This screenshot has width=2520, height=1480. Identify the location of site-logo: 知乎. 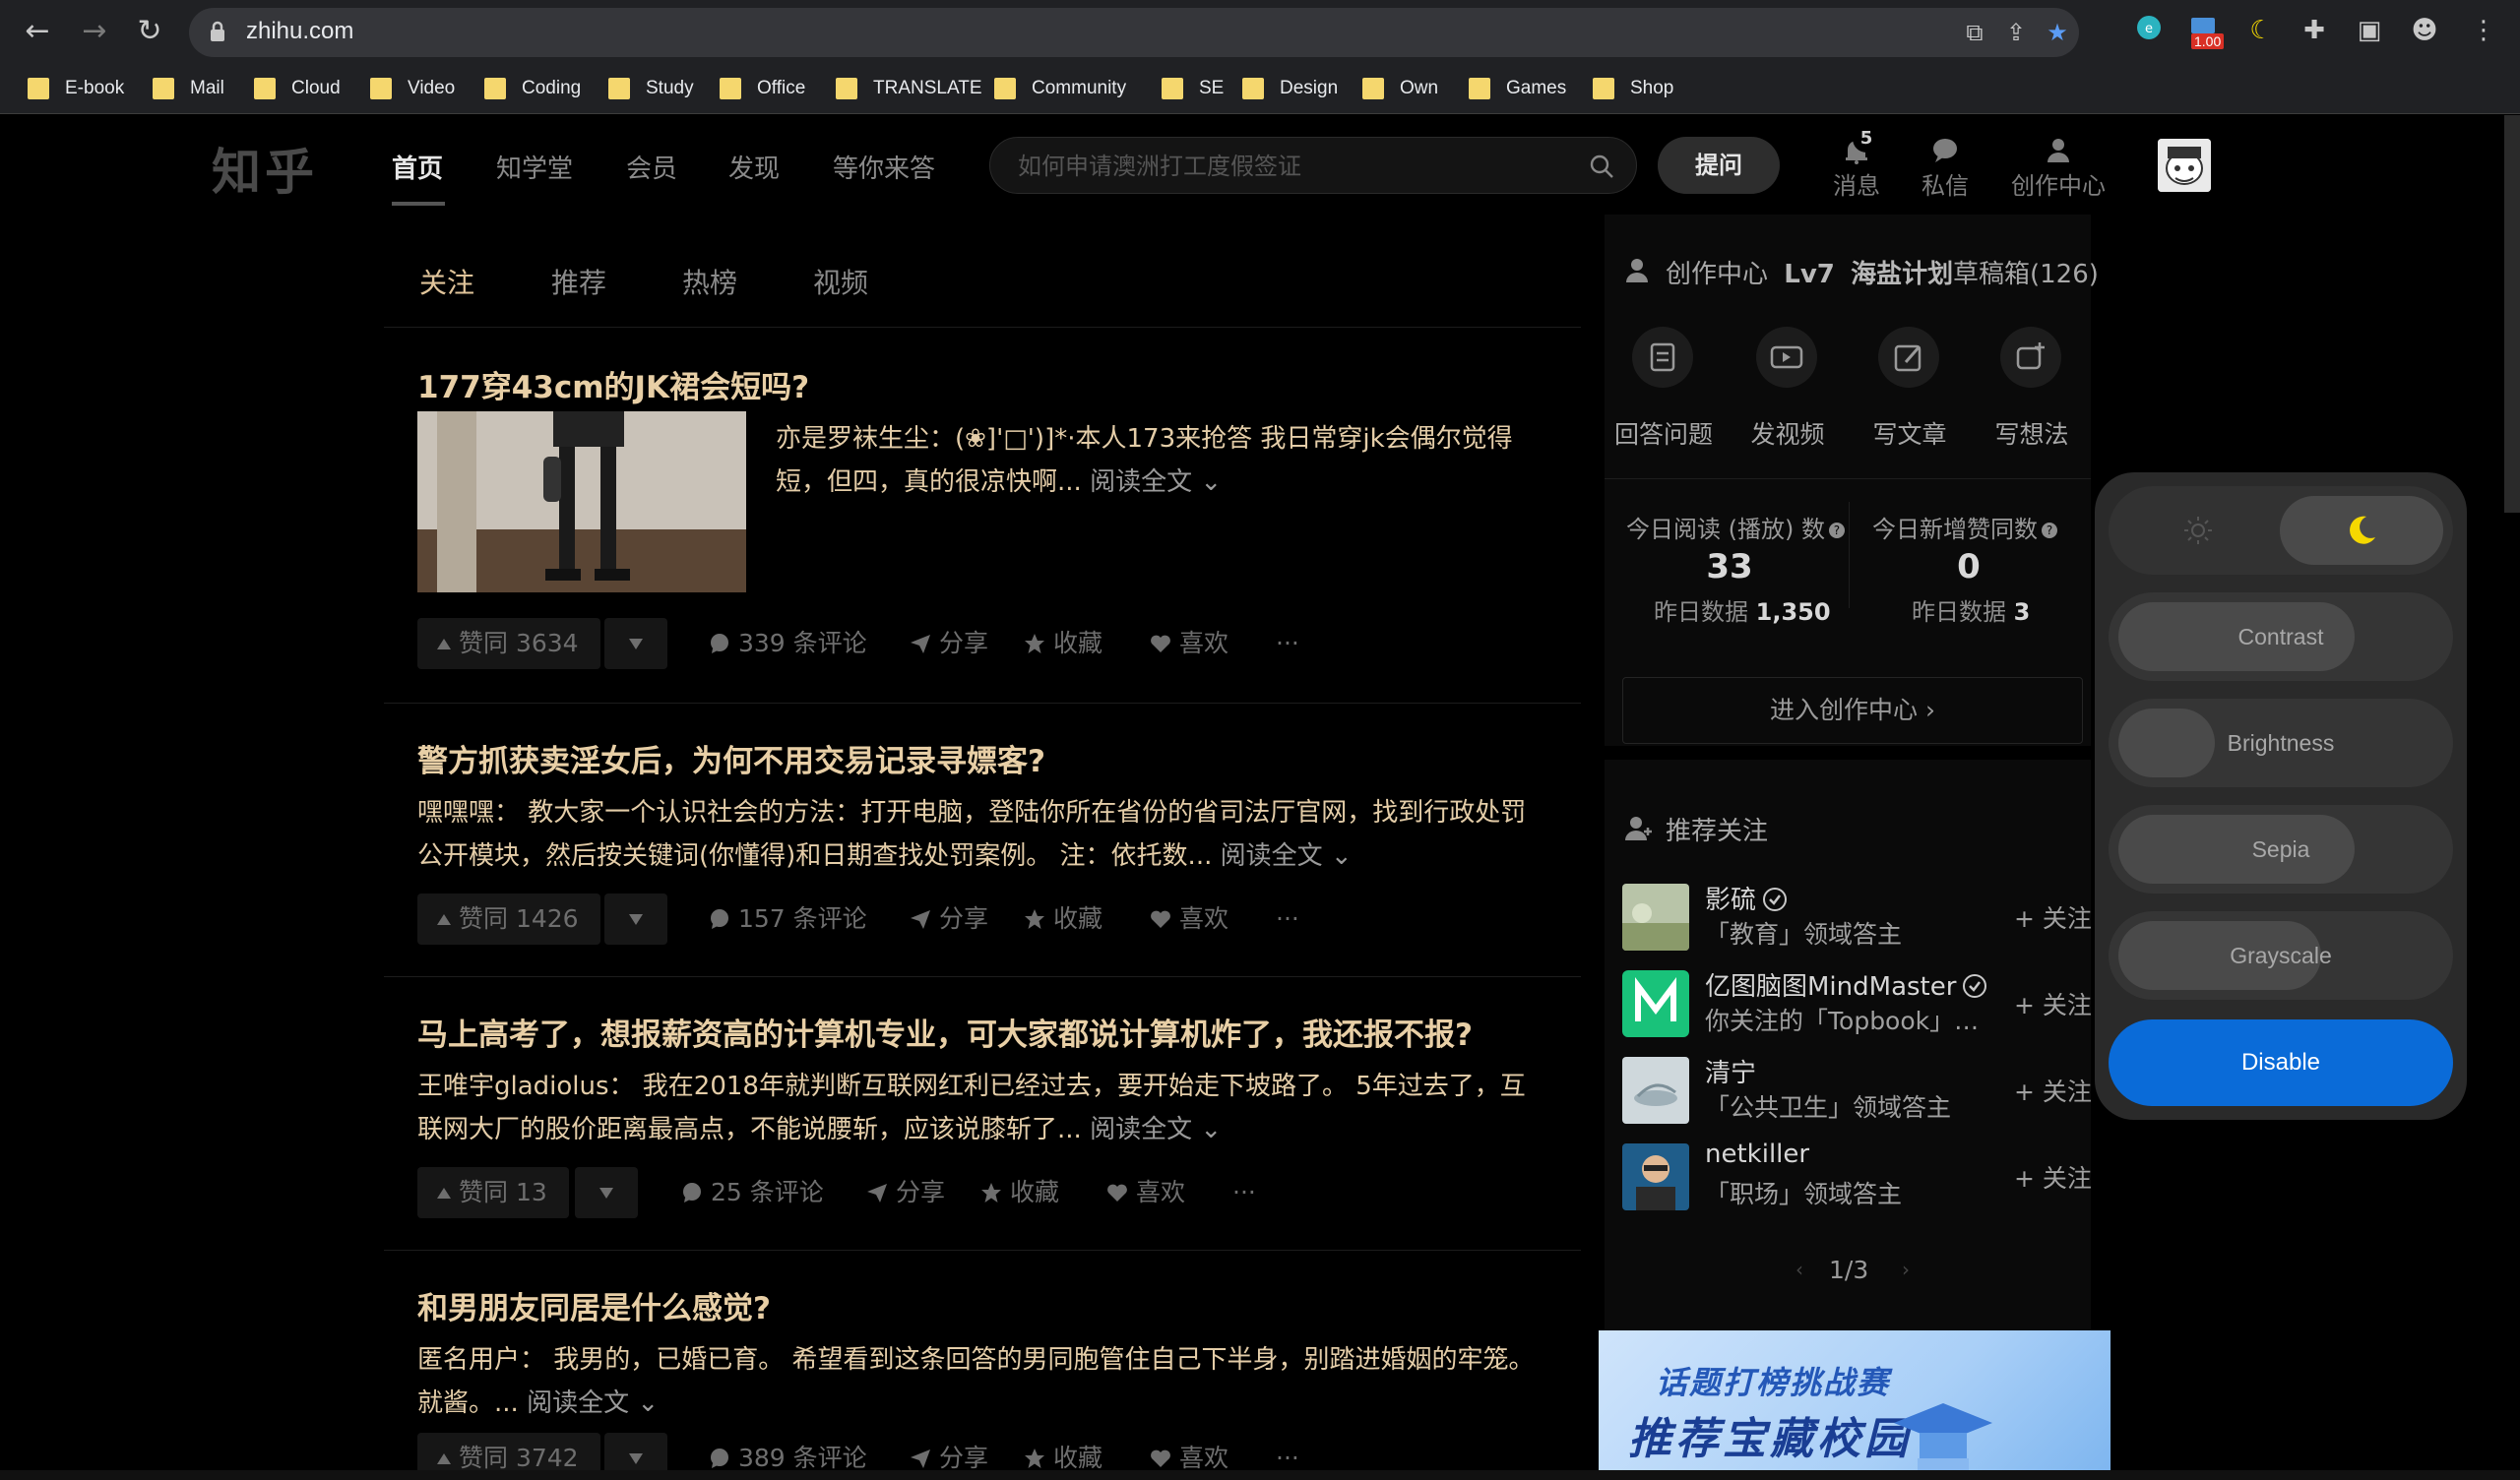
(265, 168).